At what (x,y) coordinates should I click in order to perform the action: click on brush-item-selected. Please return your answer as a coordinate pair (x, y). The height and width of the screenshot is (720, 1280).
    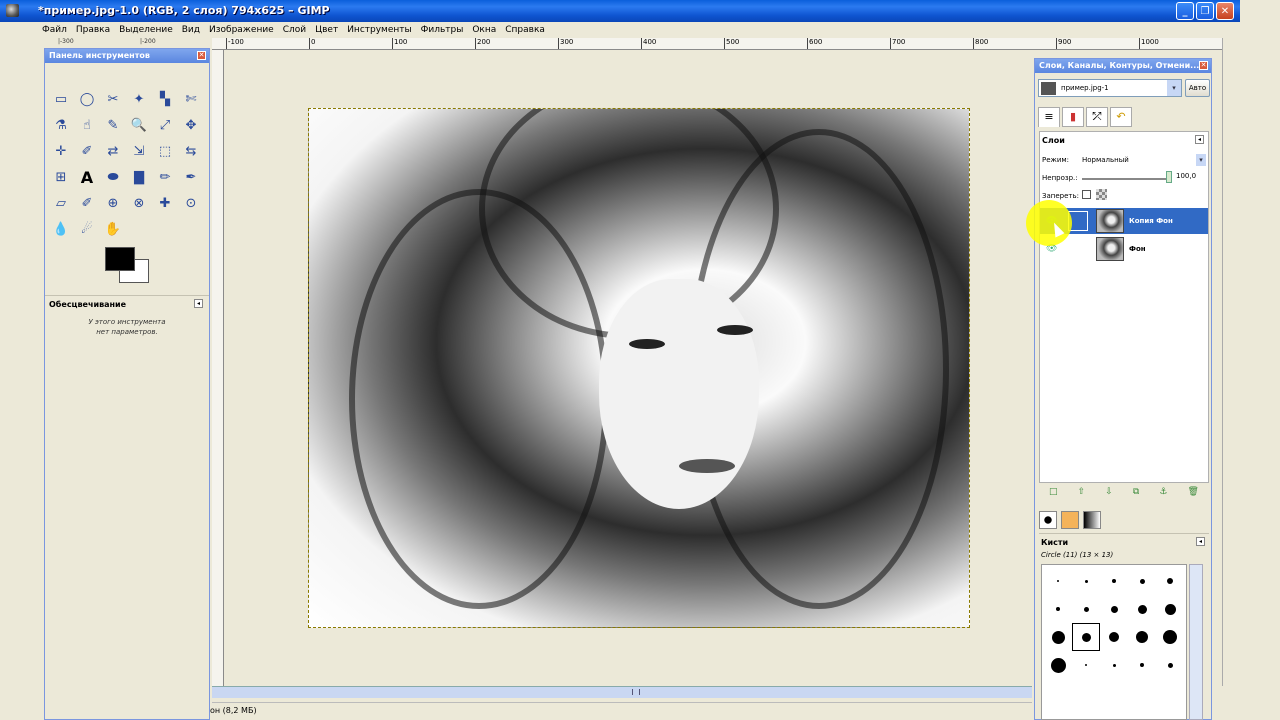
    Looking at the image, I should click on (1086, 637).